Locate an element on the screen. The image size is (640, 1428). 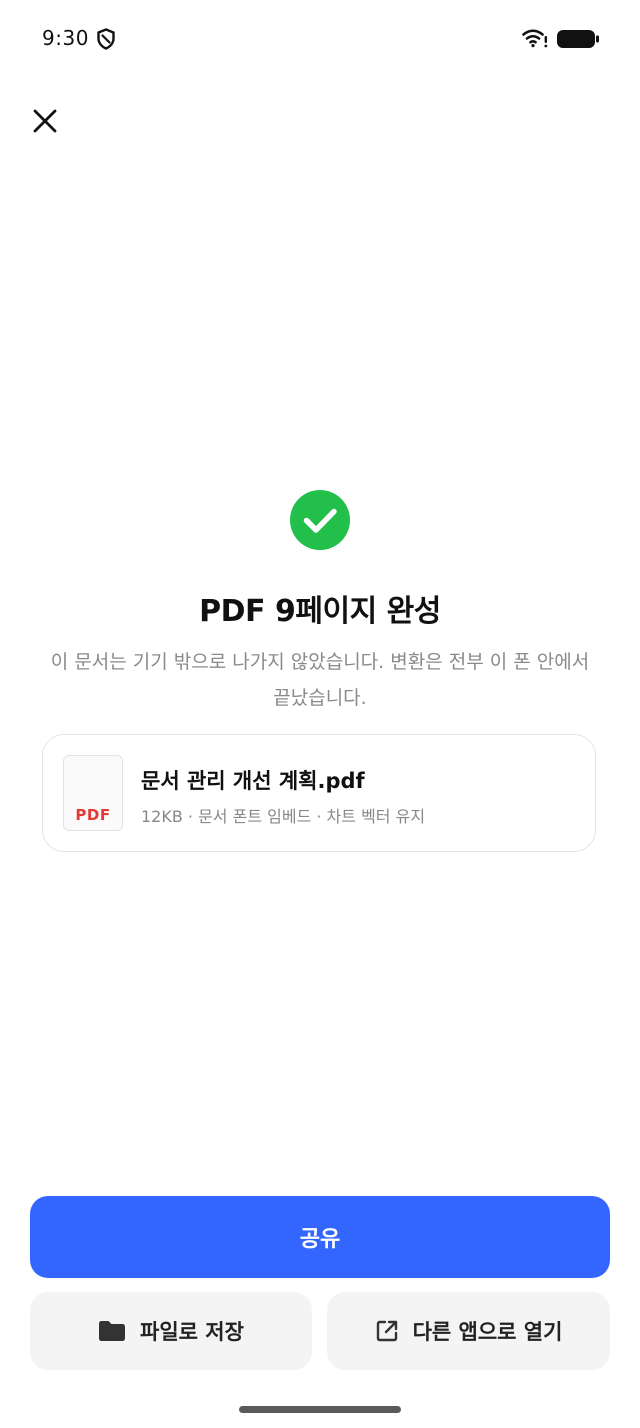
pdf-file-icon: PDF is located at coordinates (93, 793).